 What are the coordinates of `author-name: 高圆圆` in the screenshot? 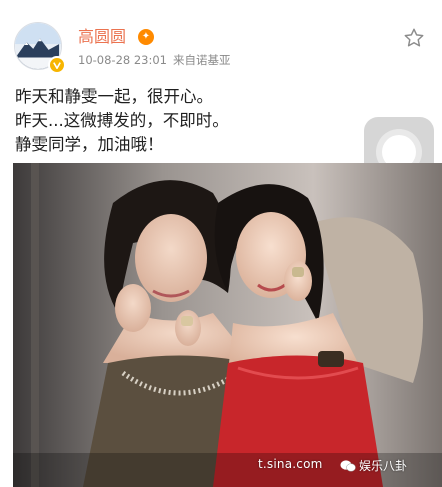 It's located at (102, 37).